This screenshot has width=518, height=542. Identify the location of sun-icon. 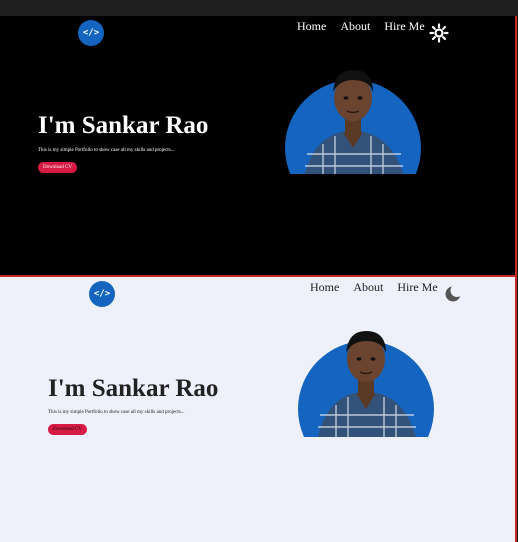
(439, 33).